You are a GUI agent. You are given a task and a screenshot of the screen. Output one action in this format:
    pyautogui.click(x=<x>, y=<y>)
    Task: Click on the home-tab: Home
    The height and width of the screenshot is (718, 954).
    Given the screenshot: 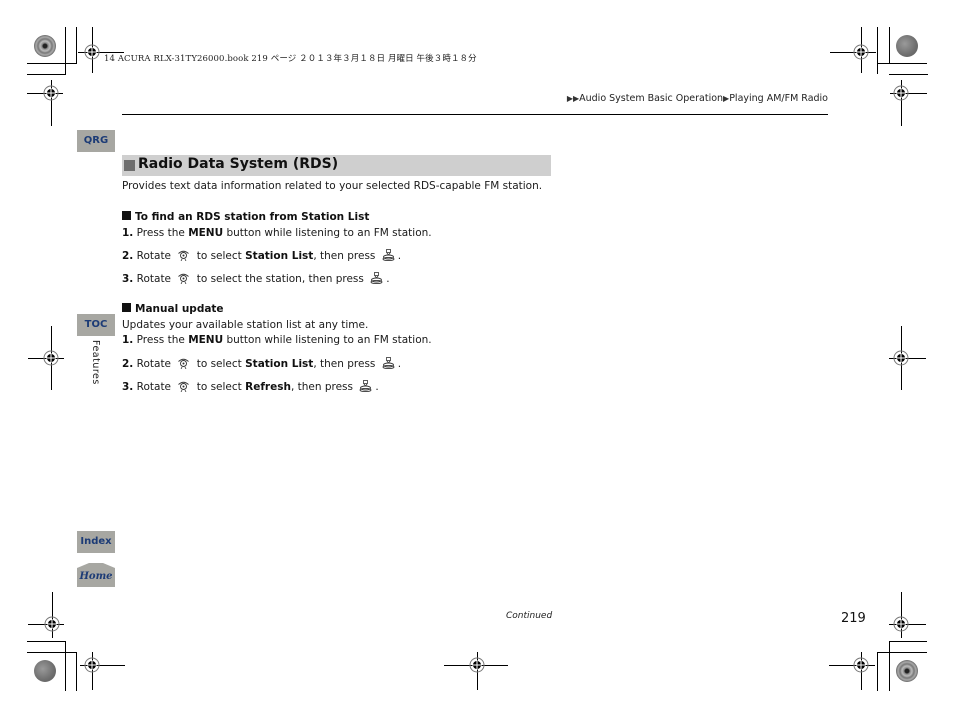 What is the action you would take?
    pyautogui.click(x=96, y=575)
    